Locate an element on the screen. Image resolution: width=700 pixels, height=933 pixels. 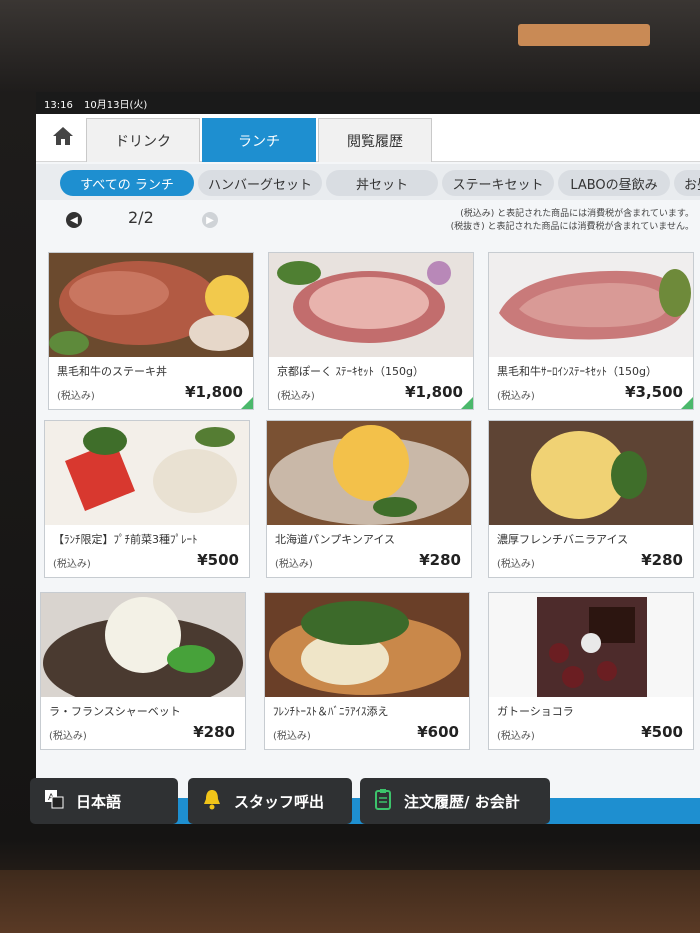
menu-item-card: 濃厚フレンチバニラアイス (税込み) ¥280 is located at coordinates (591, 499).